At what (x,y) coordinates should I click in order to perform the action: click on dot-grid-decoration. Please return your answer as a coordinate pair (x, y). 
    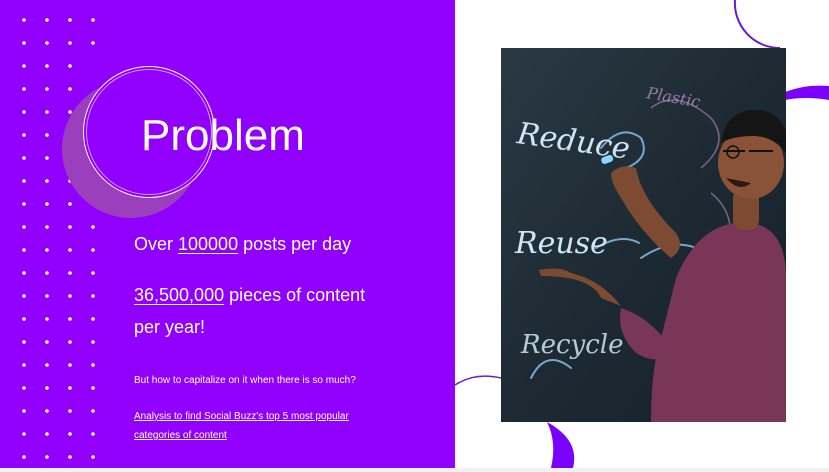
    Looking at the image, I should click on (58, 238).